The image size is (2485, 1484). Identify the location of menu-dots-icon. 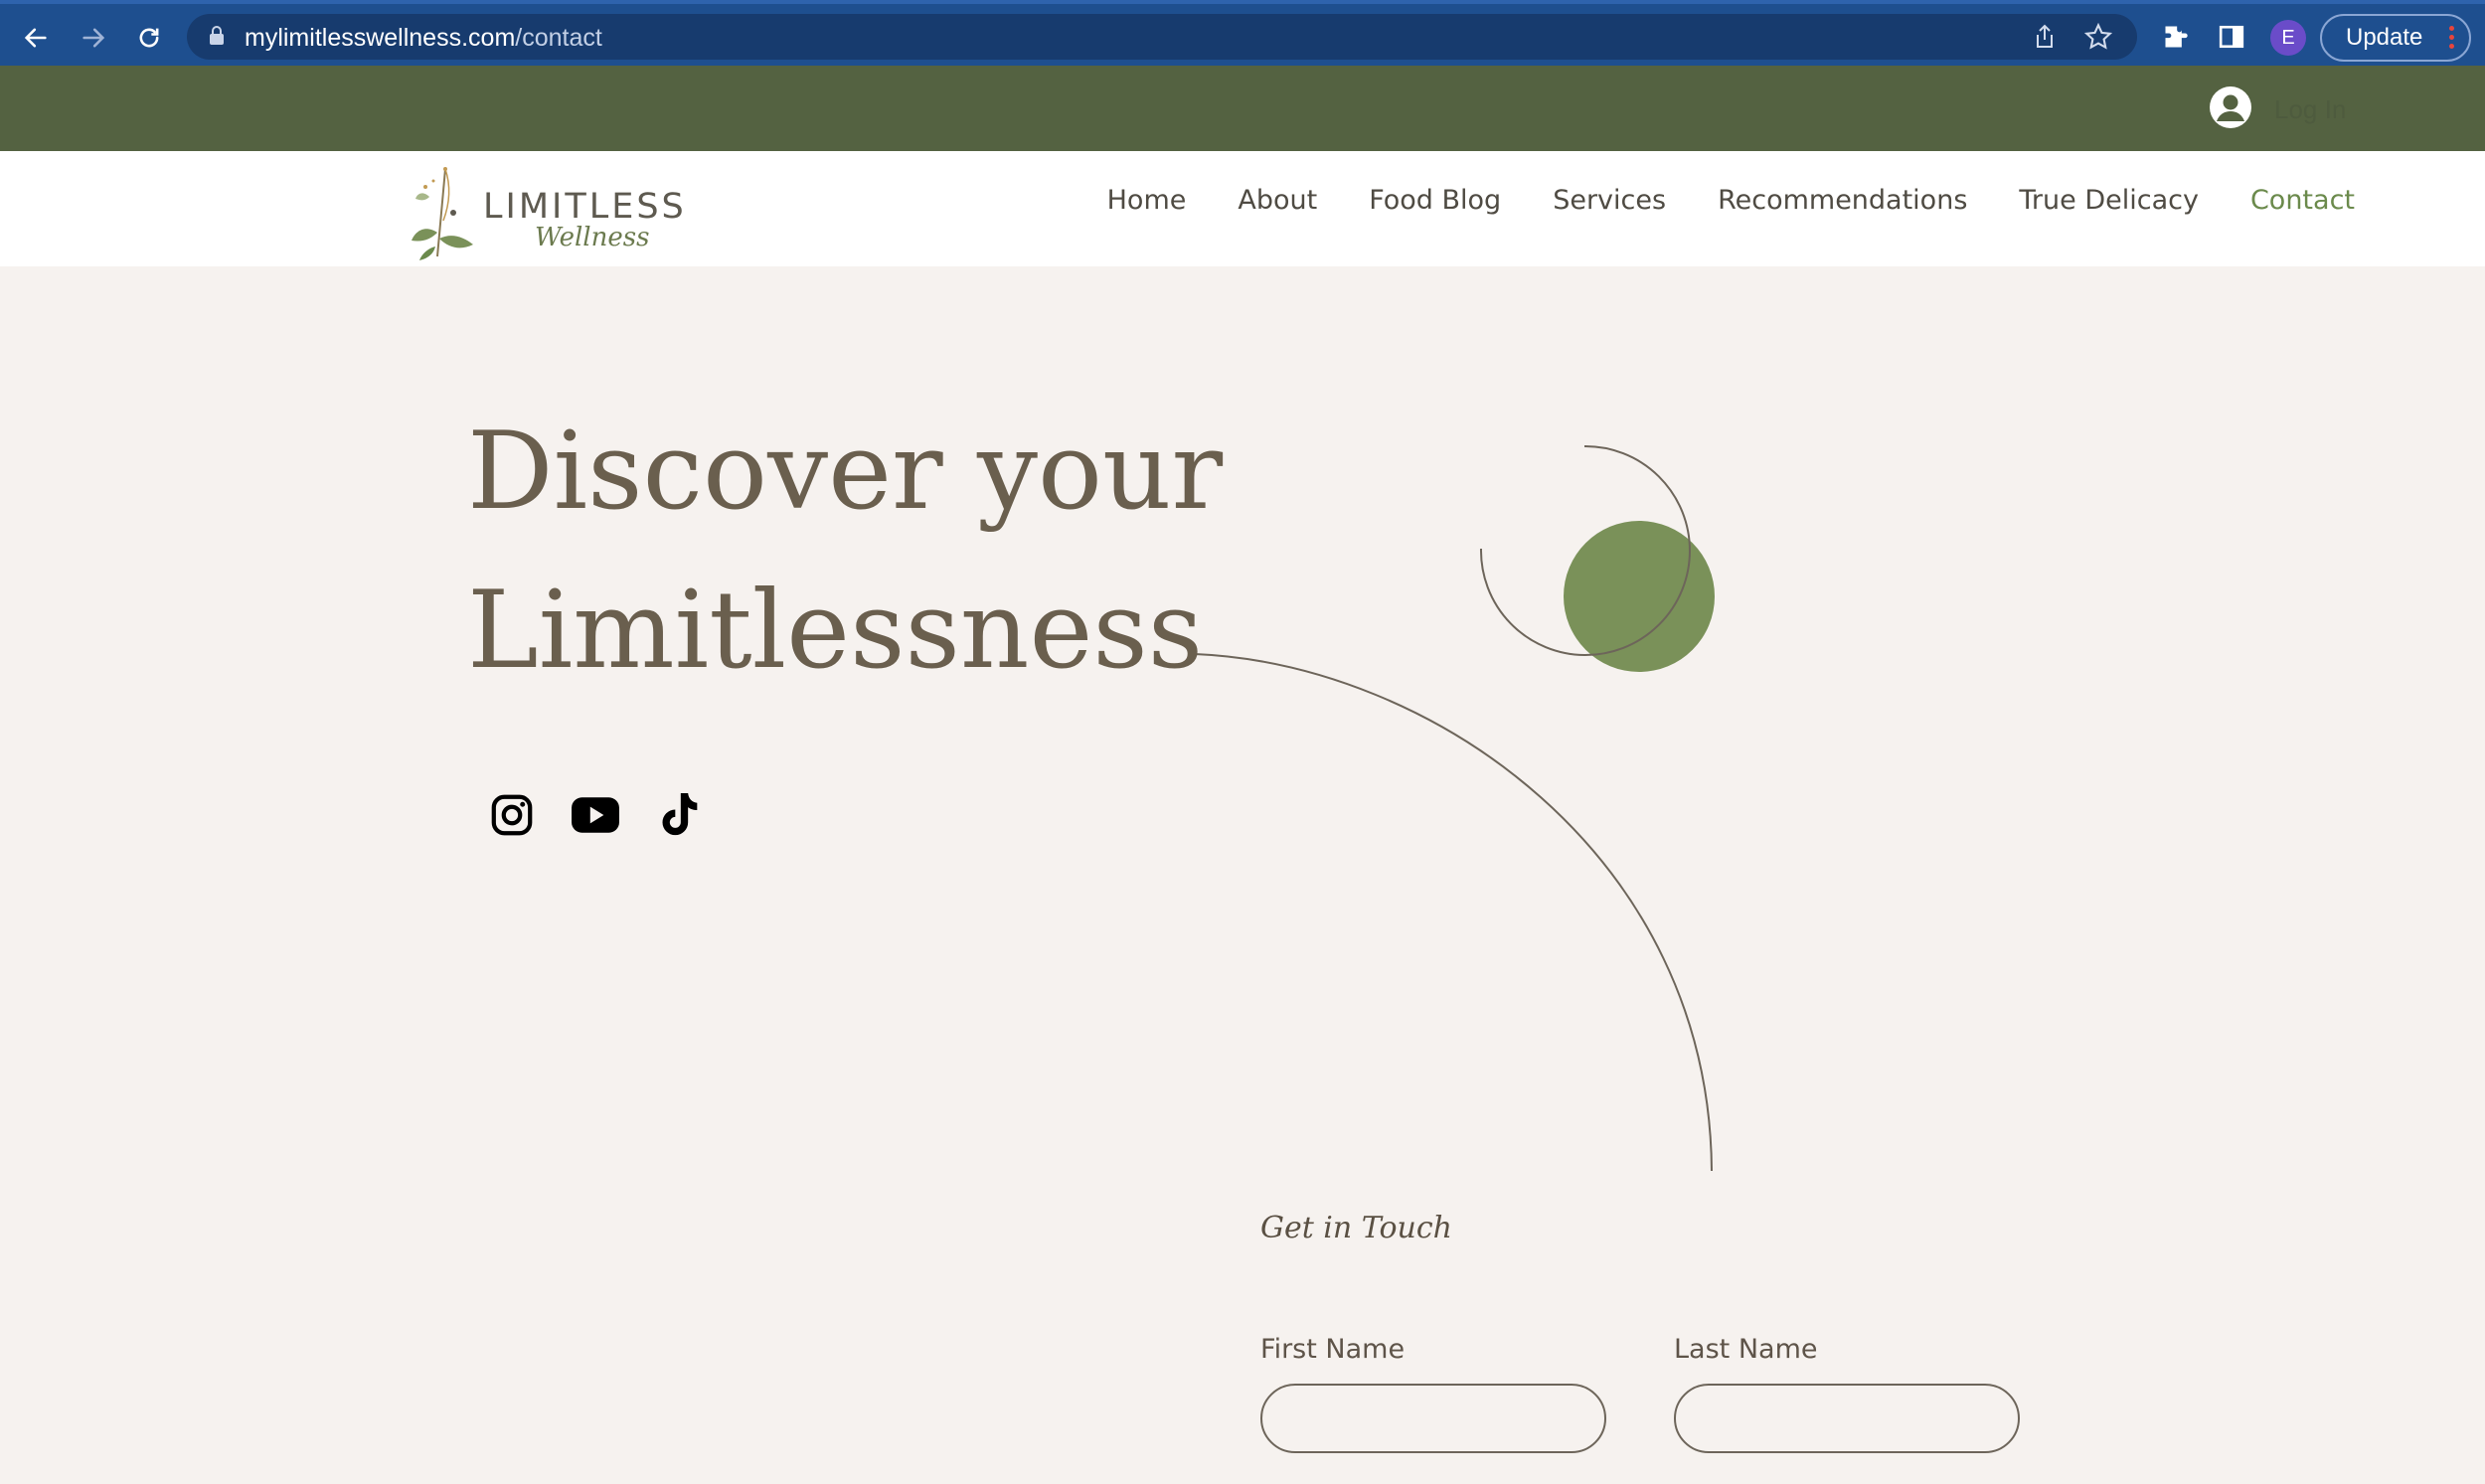
(2452, 37).